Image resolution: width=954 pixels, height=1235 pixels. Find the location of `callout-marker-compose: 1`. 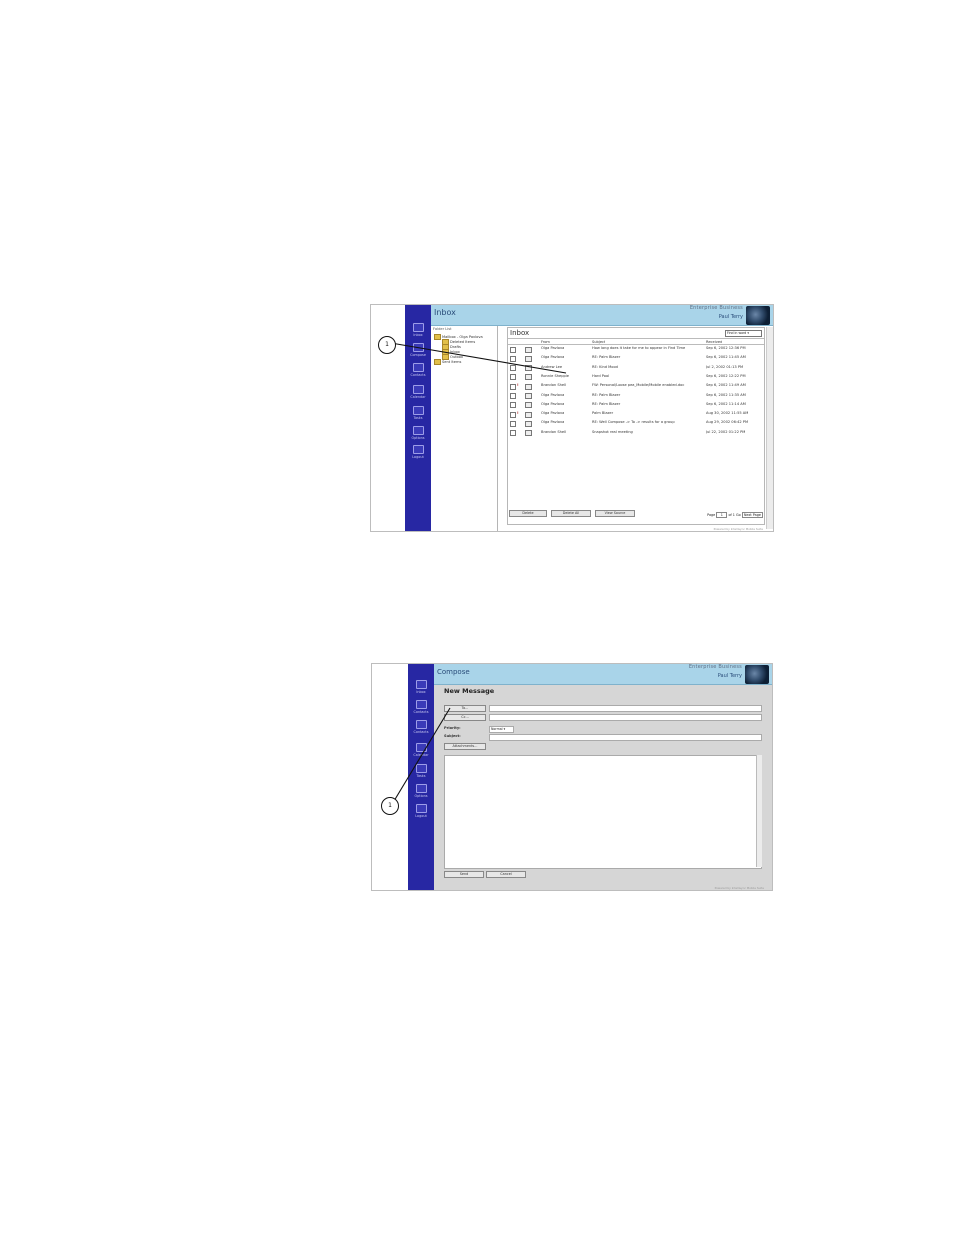

callout-marker-compose: 1 is located at coordinates (390, 806).